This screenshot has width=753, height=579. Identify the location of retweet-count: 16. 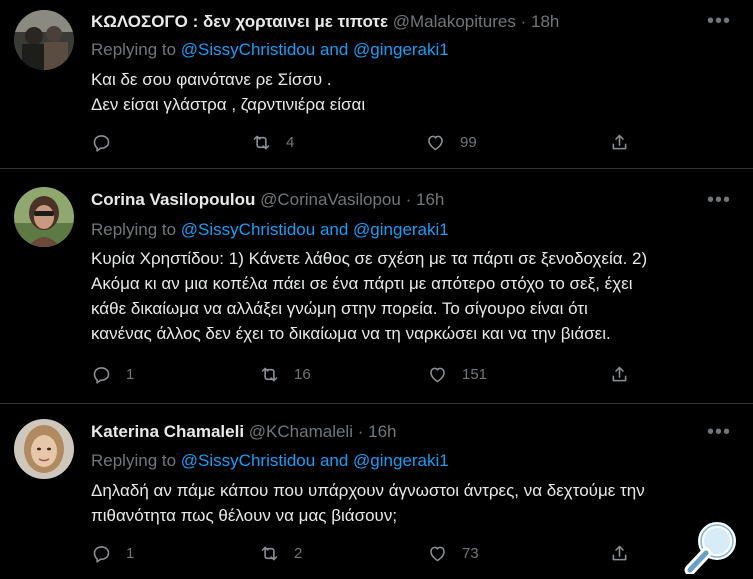
(302, 374).